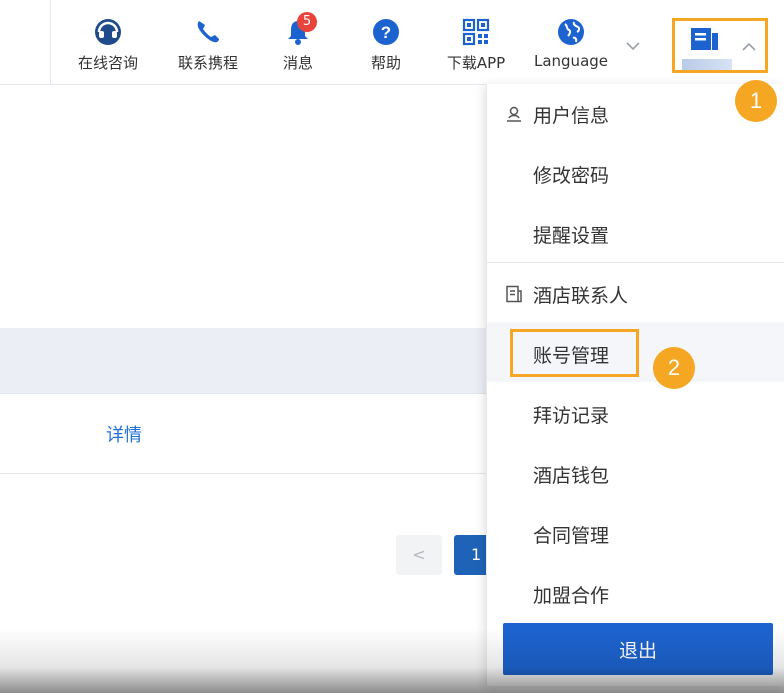 The height and width of the screenshot is (693, 784). I want to click on download-app-label: 下载APP, so click(476, 63).